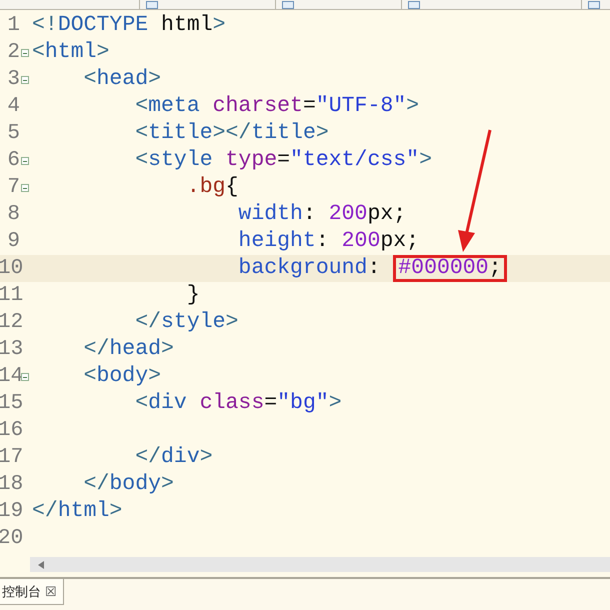  What do you see at coordinates (45, 26) in the screenshot?
I see `tag-bracket: <!` at bounding box center [45, 26].